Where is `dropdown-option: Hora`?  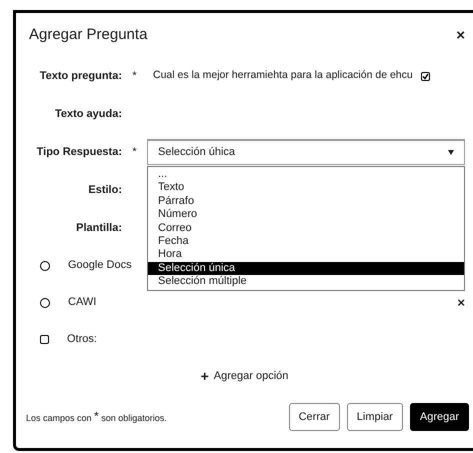 dropdown-option: Hora is located at coordinates (306, 255).